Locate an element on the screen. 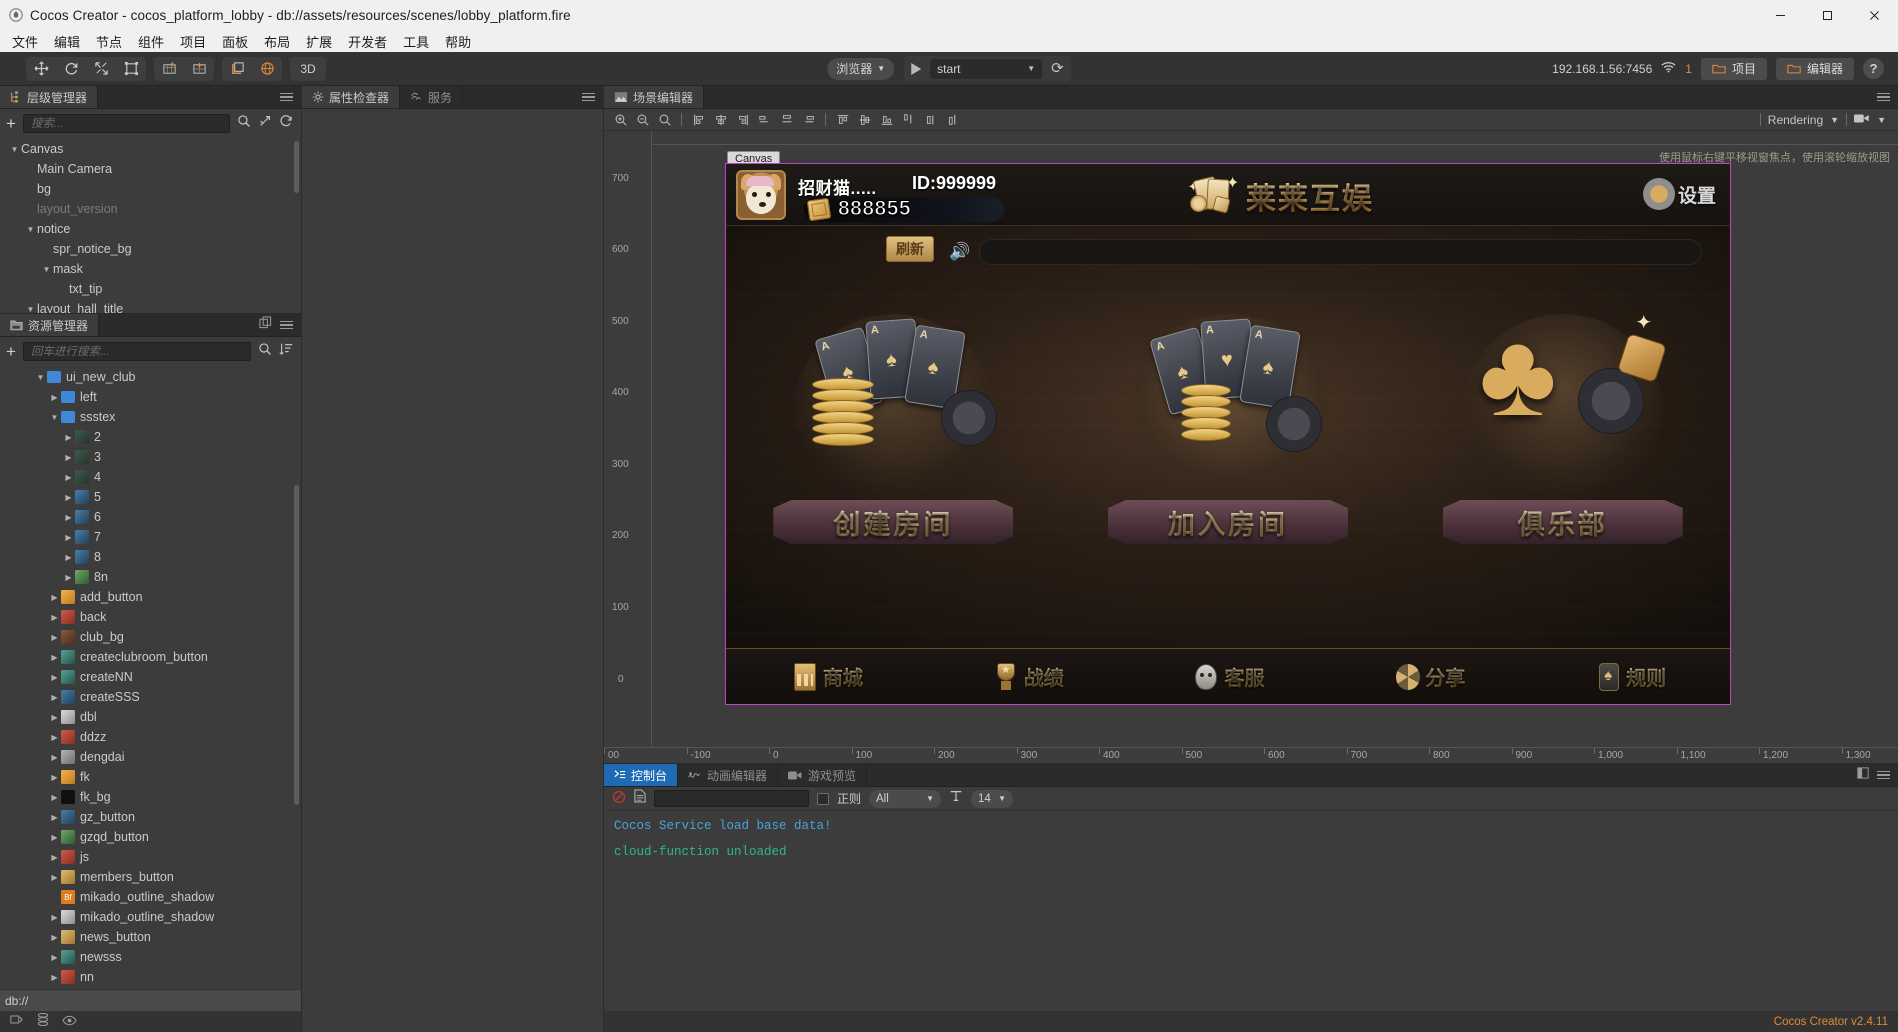  distribute-right-icon is located at coordinates (808, 120).